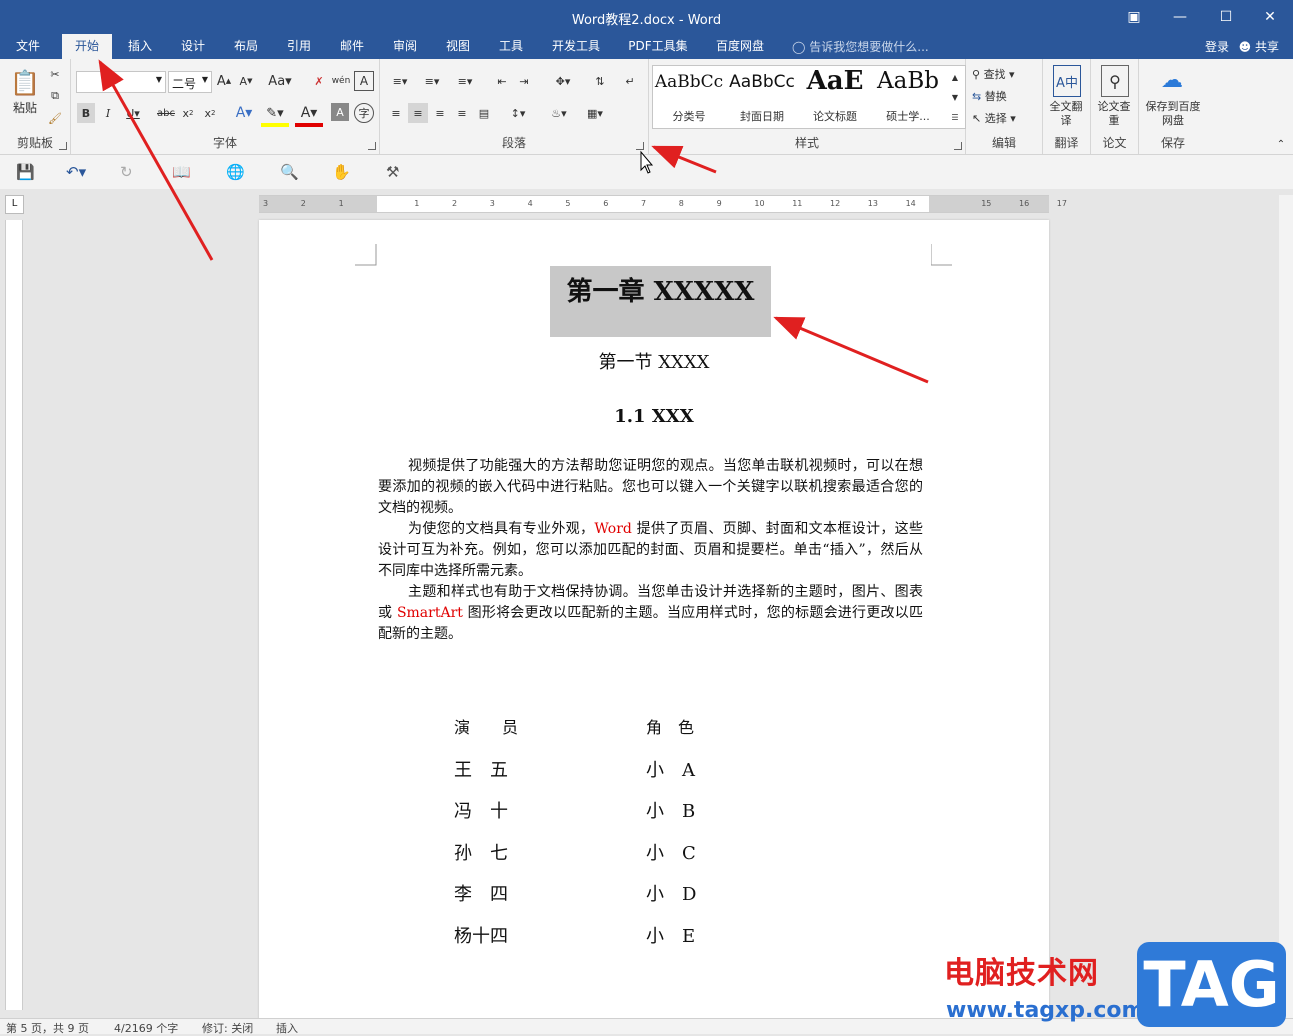 This screenshot has height=1036, width=1293. What do you see at coordinates (1226, 17) in the screenshot?
I see `maximize-button: ☐` at bounding box center [1226, 17].